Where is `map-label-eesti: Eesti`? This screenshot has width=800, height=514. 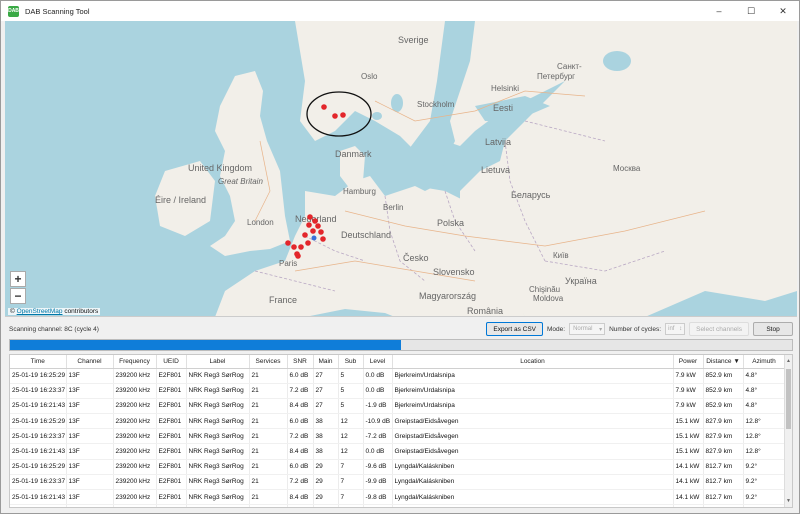
map-label-eesti: Eesti is located at coordinates (503, 108).